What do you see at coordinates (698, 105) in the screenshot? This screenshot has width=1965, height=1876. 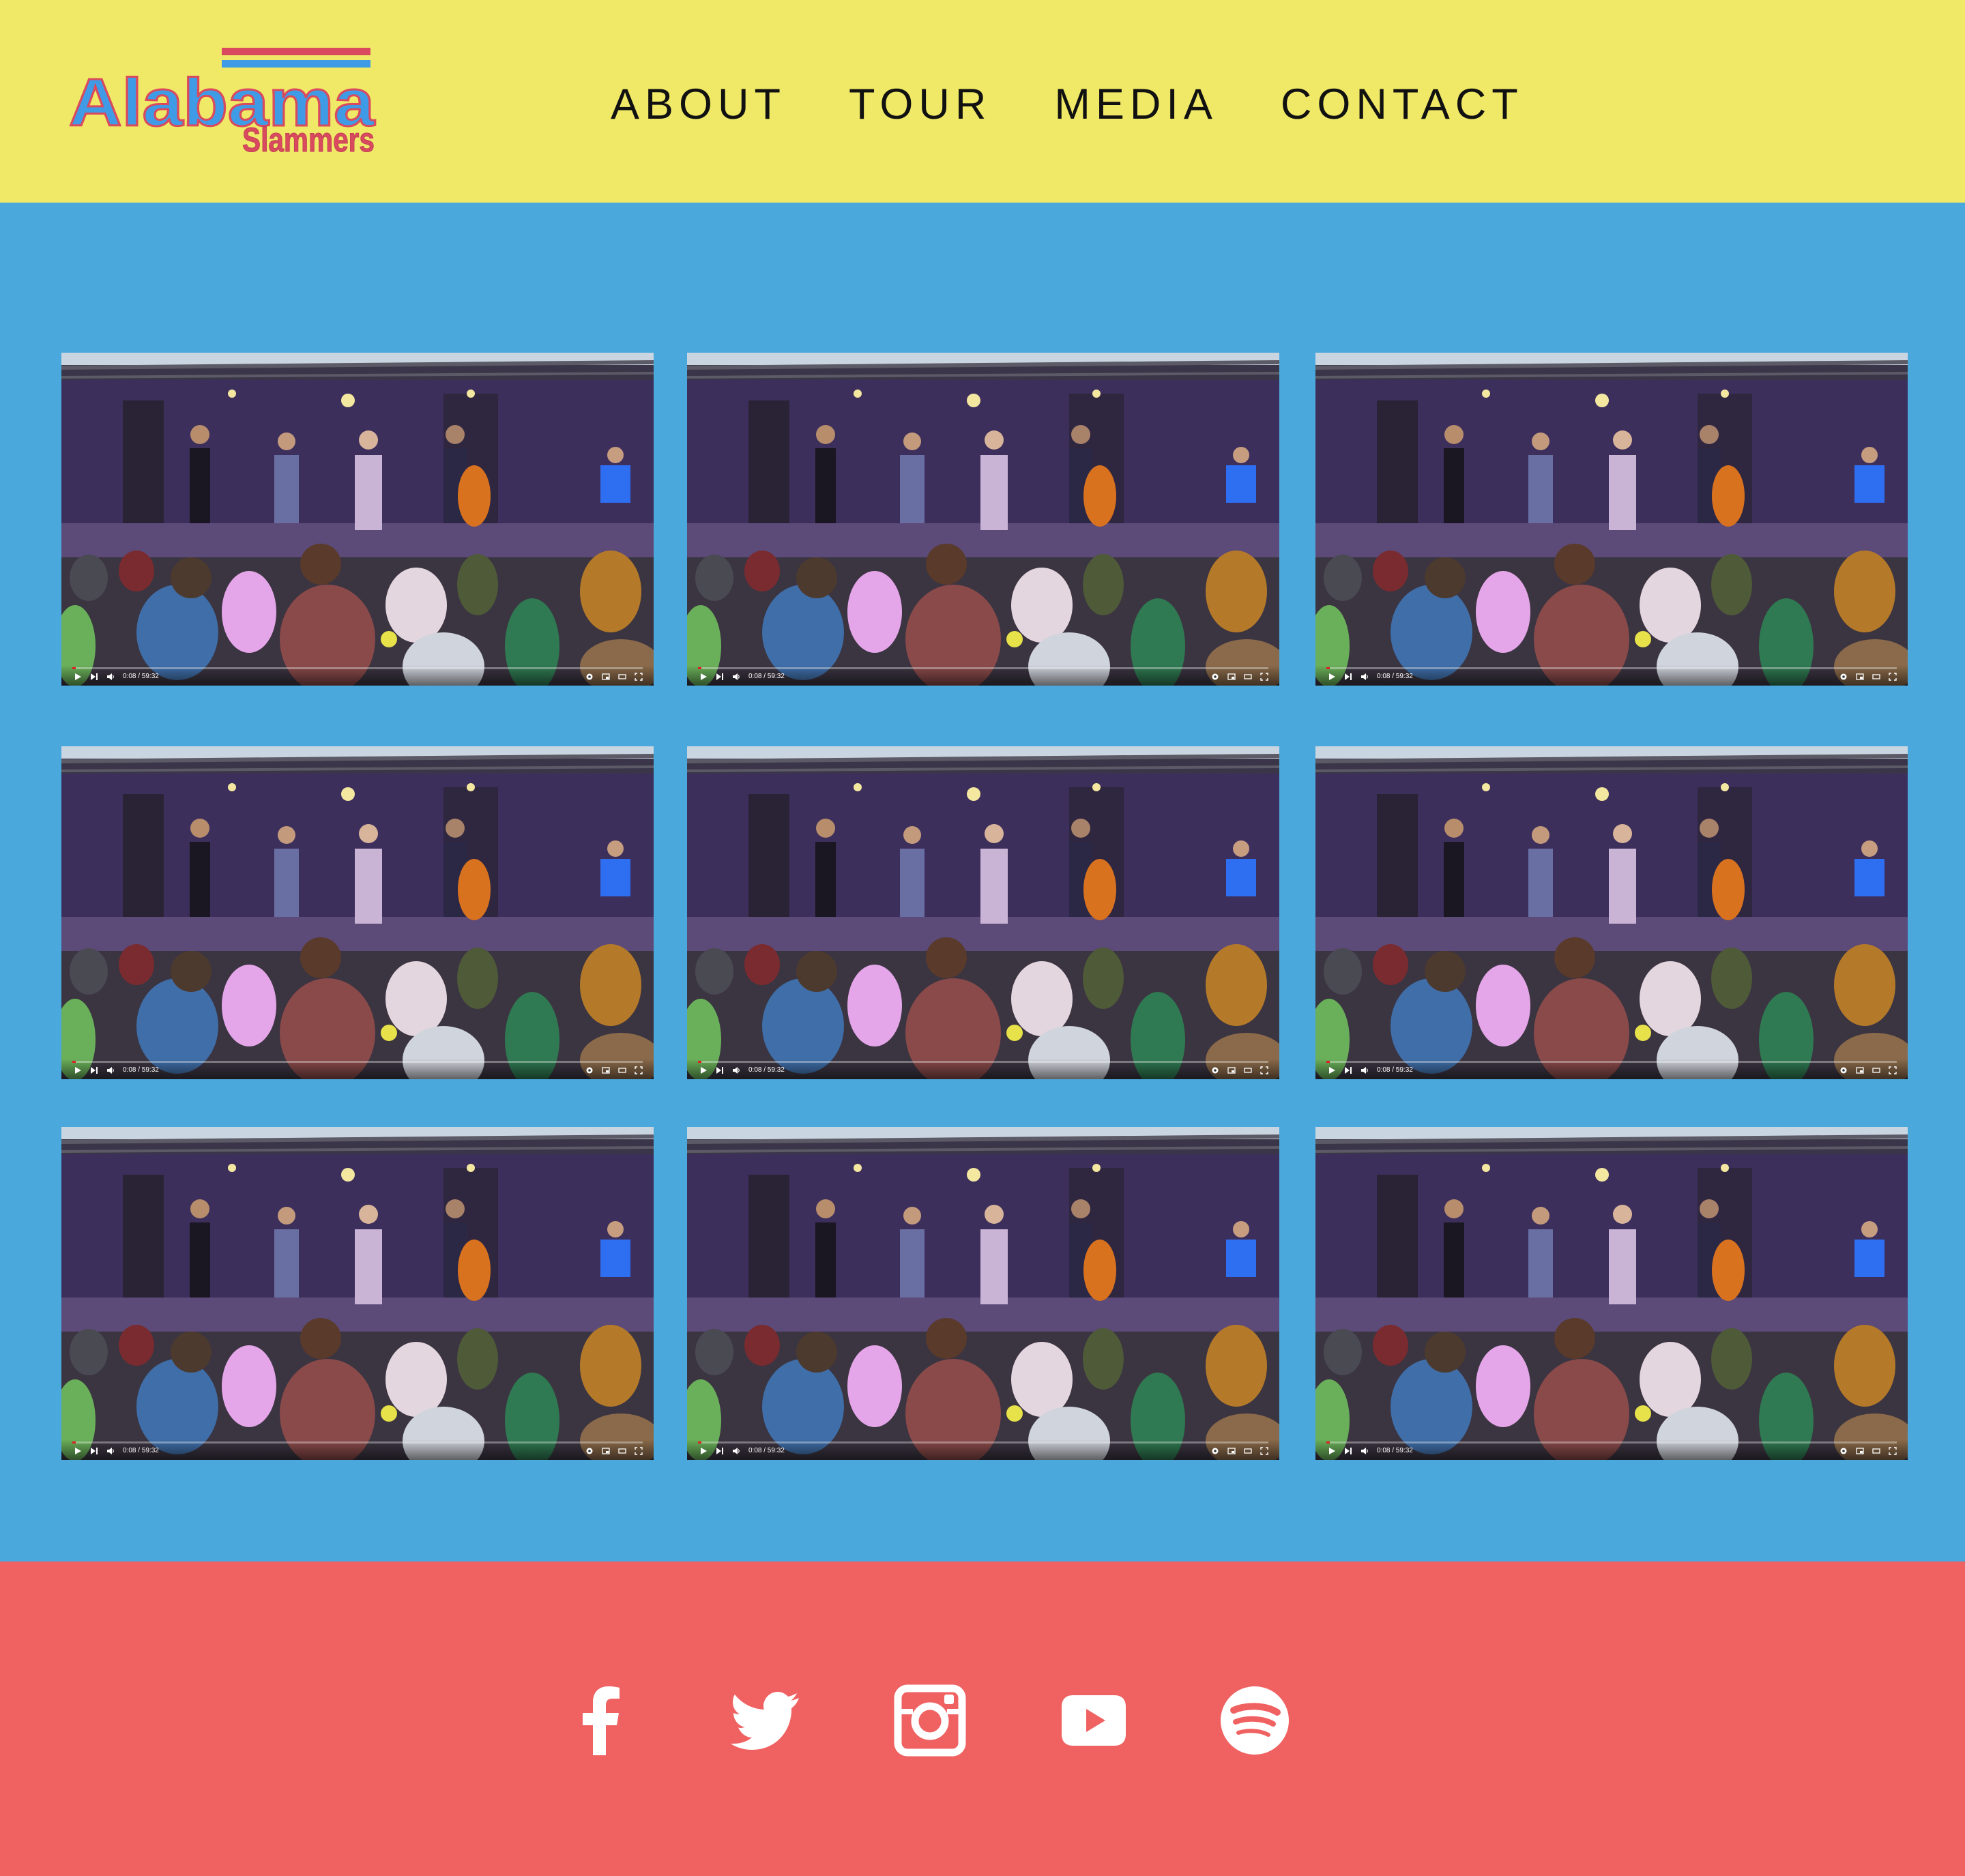 I see `nav-about: ABOUT` at bounding box center [698, 105].